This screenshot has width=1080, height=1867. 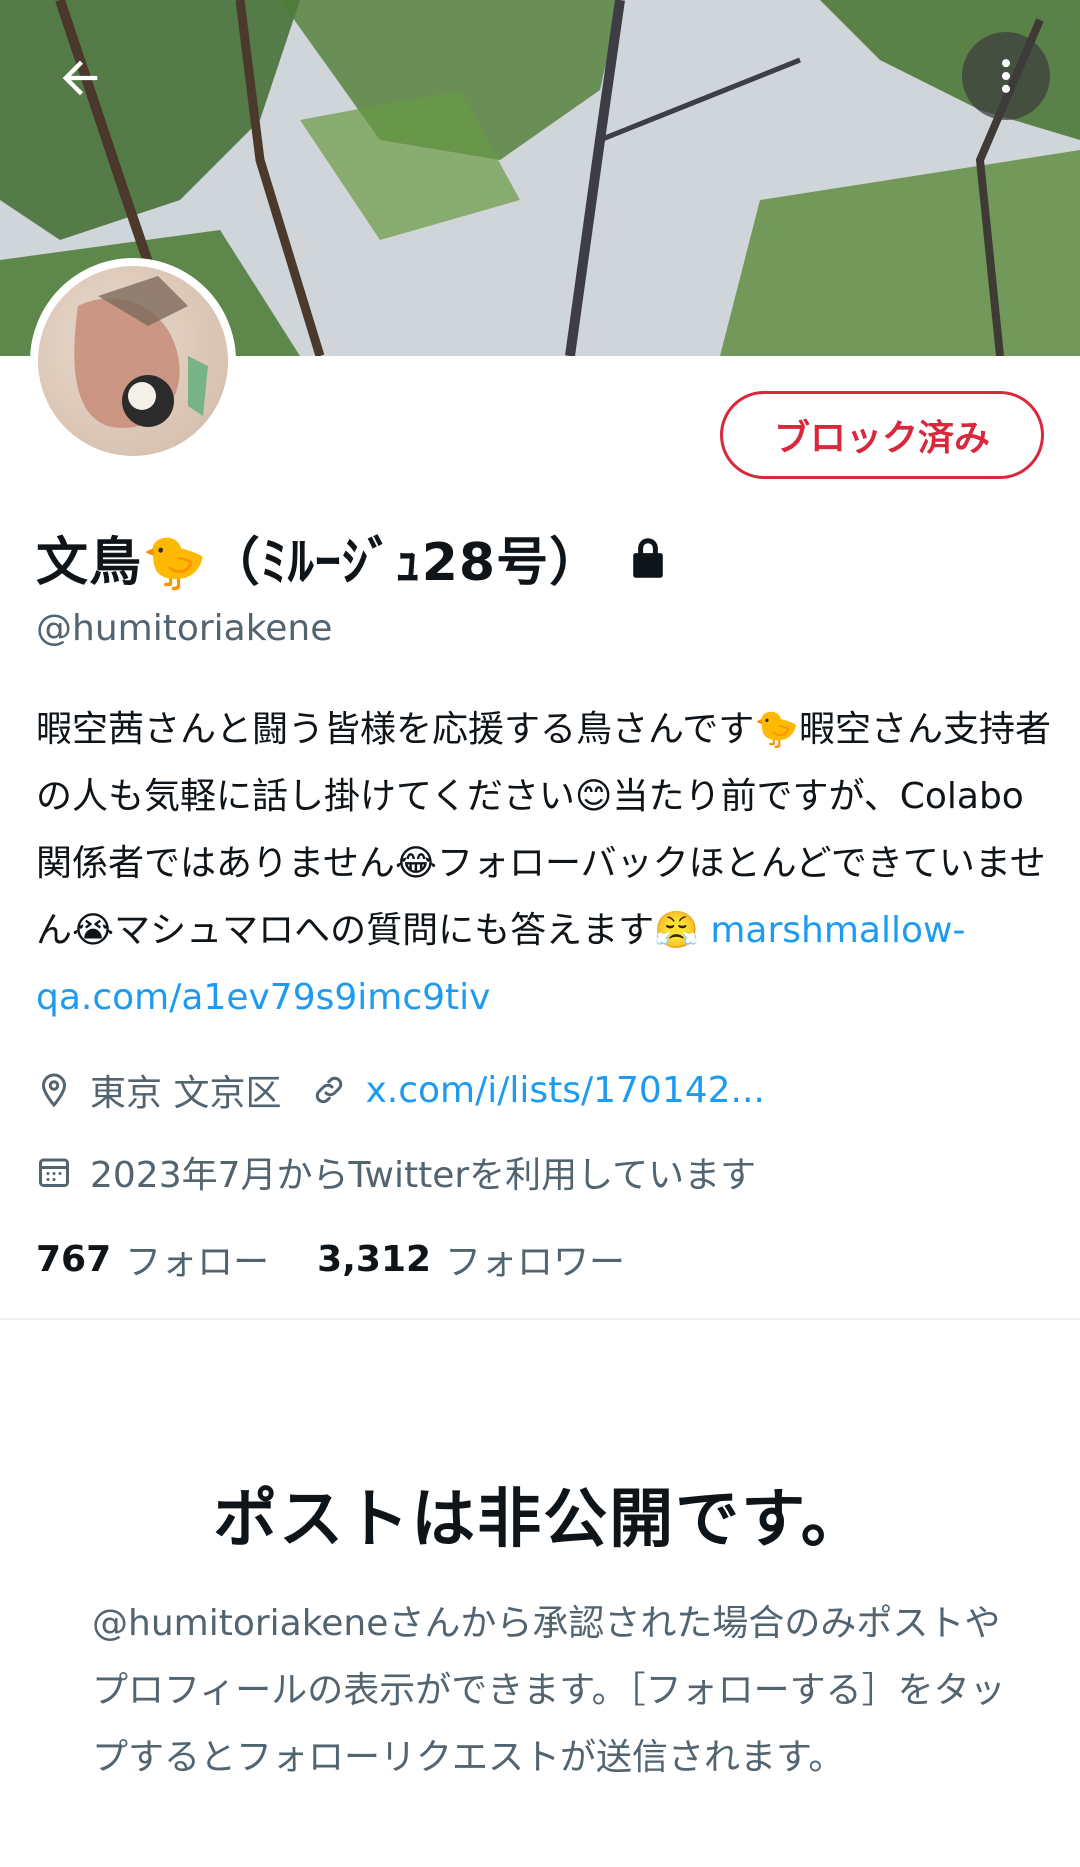 What do you see at coordinates (184, 628) in the screenshot?
I see `profile-handle: @humitoriakene` at bounding box center [184, 628].